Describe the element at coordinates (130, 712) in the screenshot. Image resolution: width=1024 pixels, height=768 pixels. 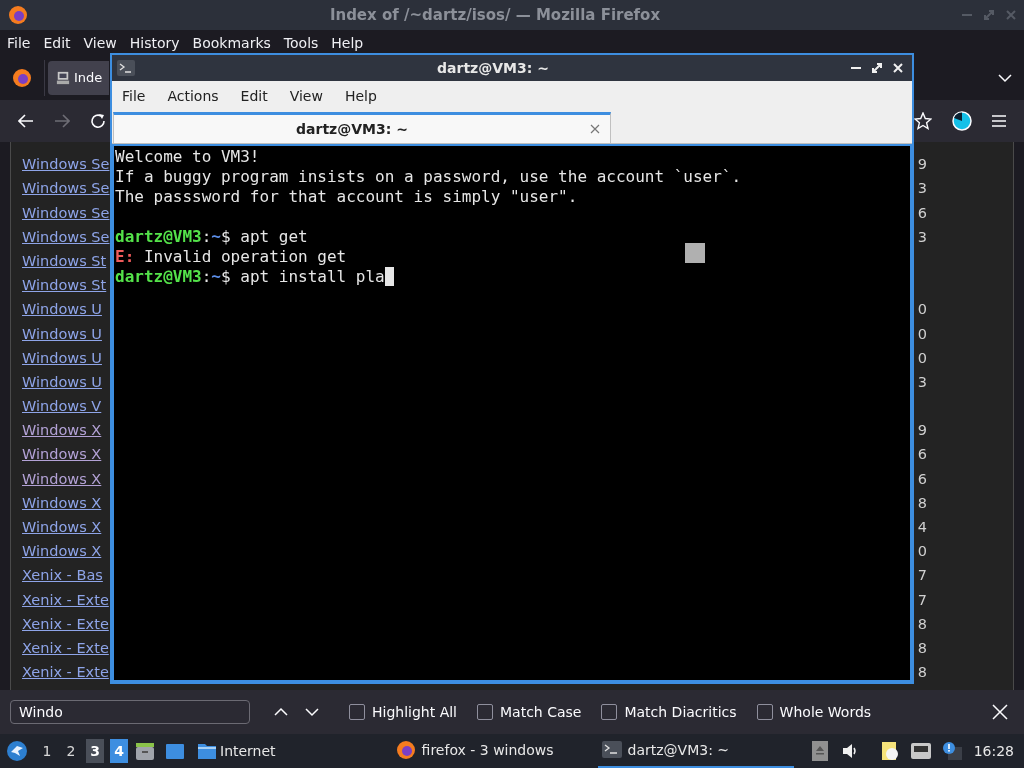
I see `find-field: Windo` at that location.